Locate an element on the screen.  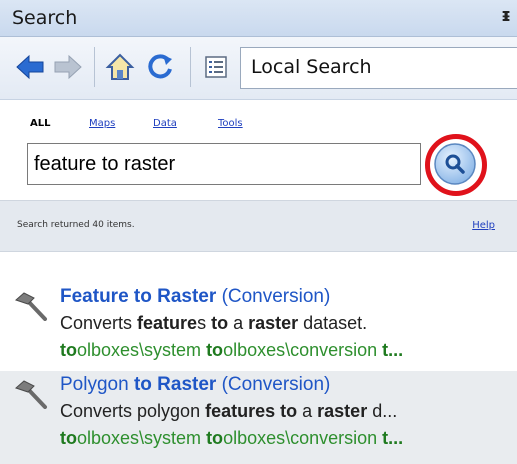
highlight-circle is located at coordinates (456, 165).